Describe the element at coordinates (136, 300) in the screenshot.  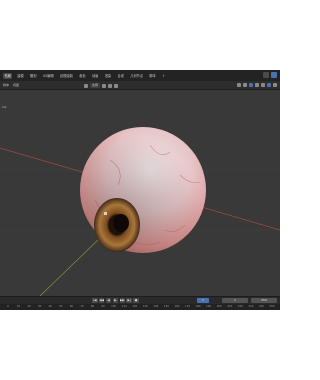
I see `record-button: ●` at that location.